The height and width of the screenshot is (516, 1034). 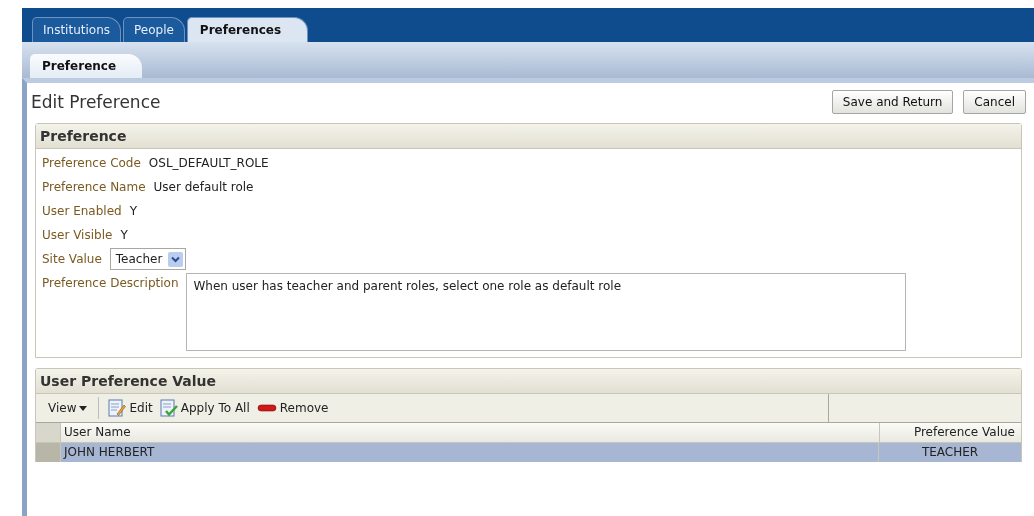 What do you see at coordinates (950, 432) in the screenshot?
I see `column-header: Preference Value` at bounding box center [950, 432].